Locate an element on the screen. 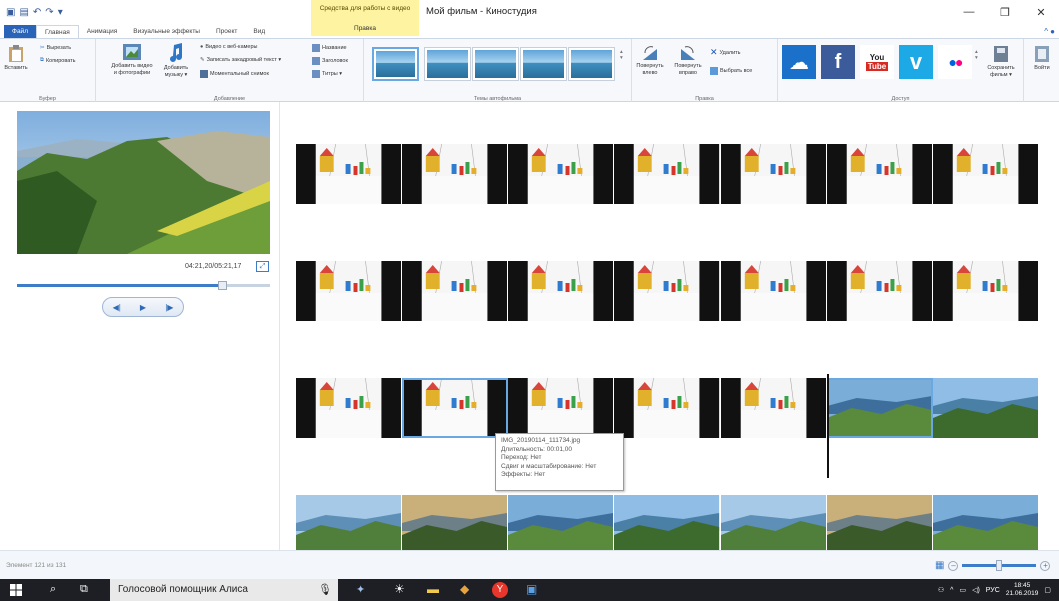  photos-app-icon: ▣ is located at coordinates (531, 589).